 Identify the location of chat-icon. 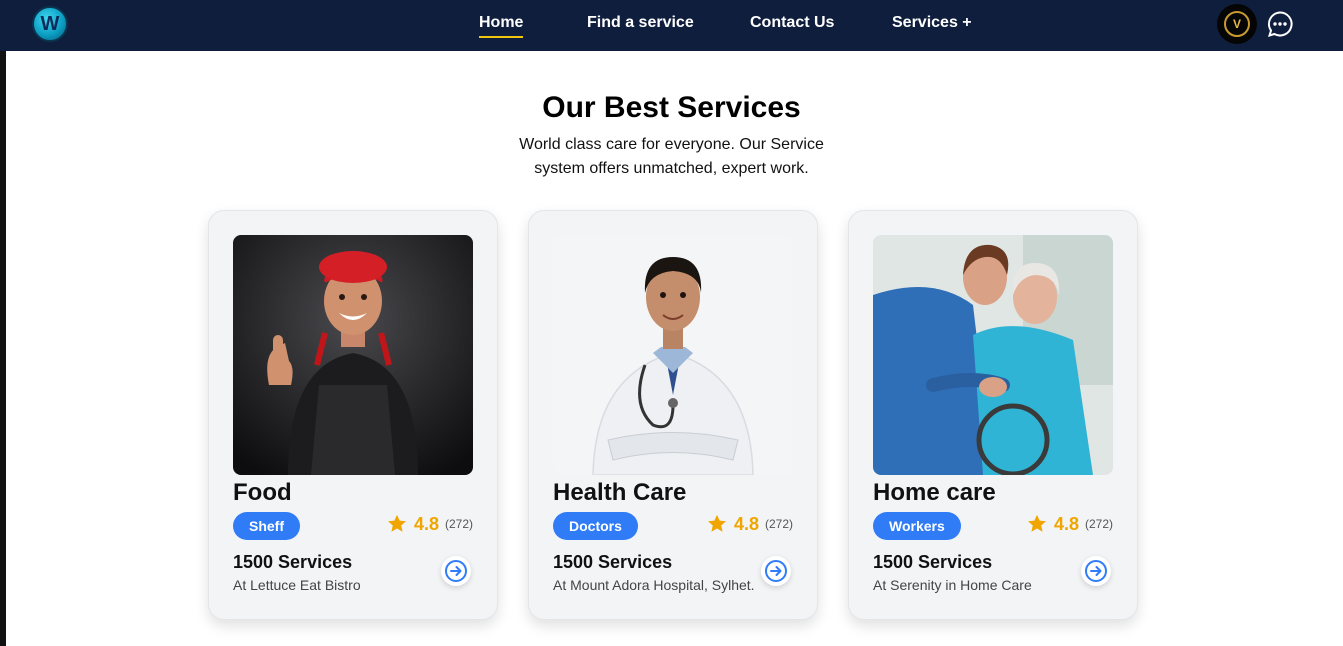
(1280, 24).